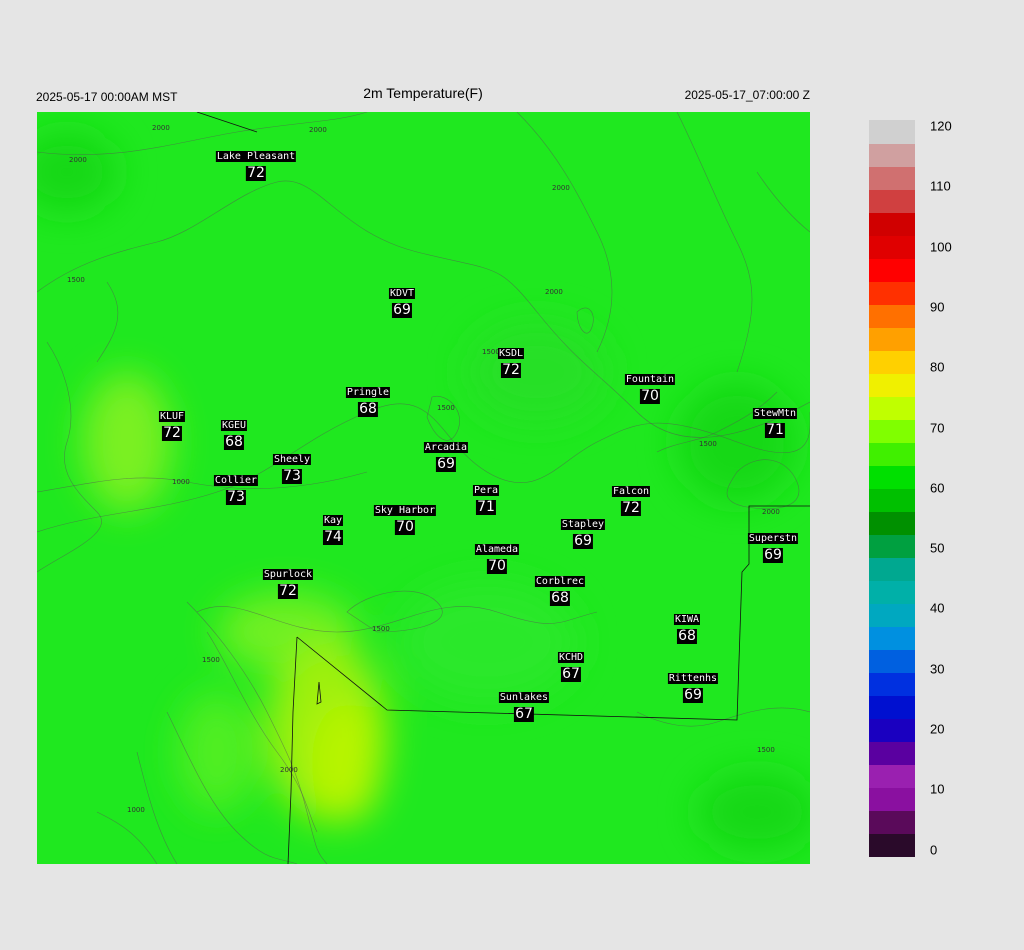 Image resolution: width=1024 pixels, height=950 pixels. I want to click on colorbar-tick-label: 10, so click(937, 789).